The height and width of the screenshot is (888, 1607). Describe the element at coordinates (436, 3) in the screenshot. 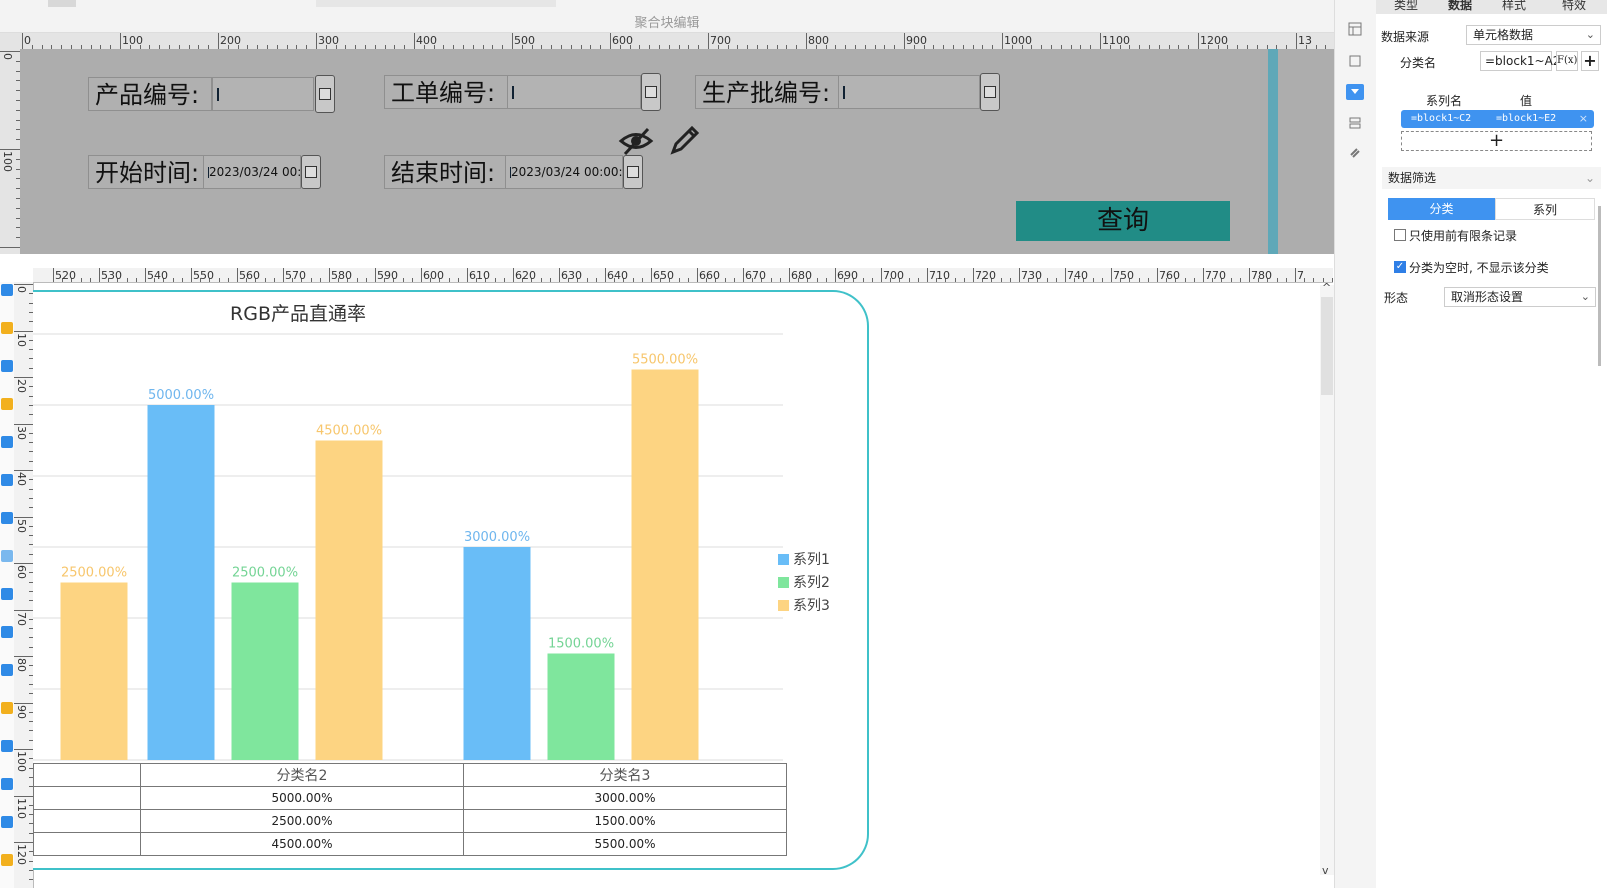

I see `horizontal-scroll-track` at that location.